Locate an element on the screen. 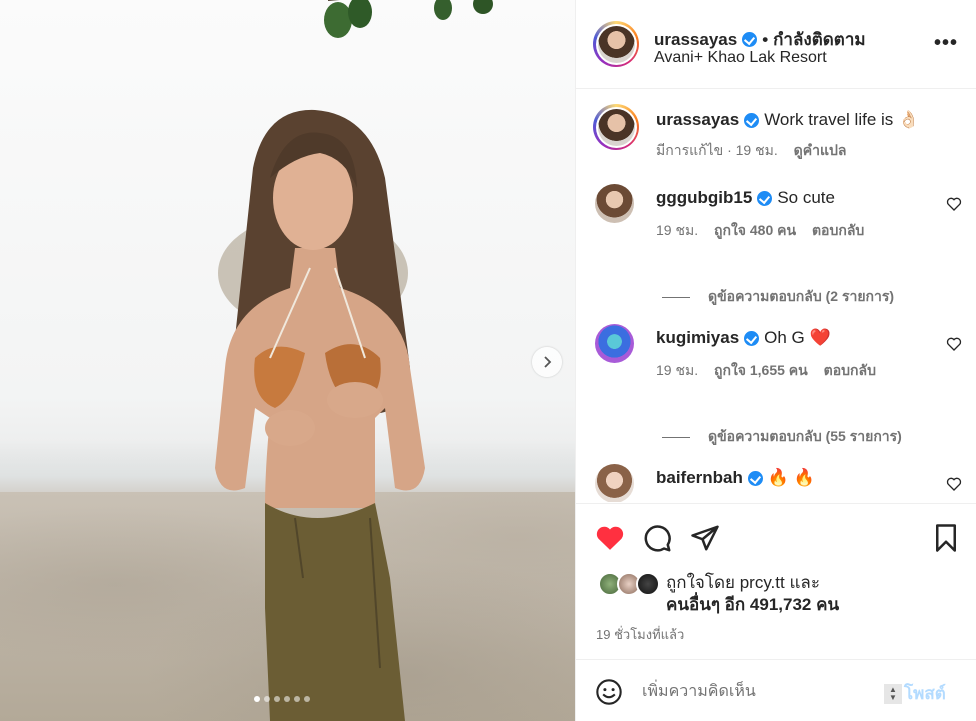  chevron-right-icon is located at coordinates (548, 362).